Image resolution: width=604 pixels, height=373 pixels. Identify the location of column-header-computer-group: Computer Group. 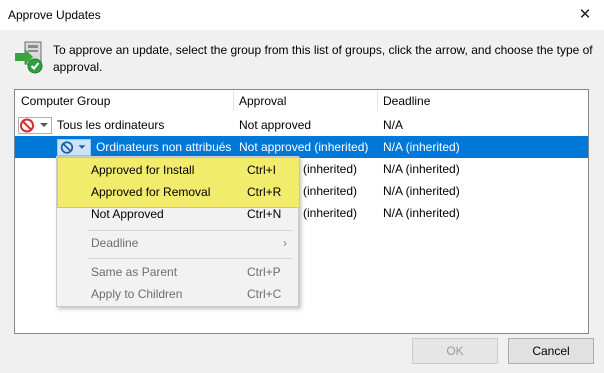
(124, 101).